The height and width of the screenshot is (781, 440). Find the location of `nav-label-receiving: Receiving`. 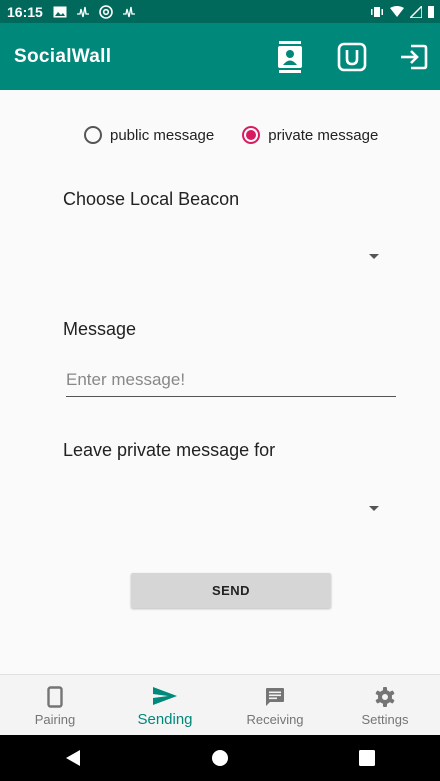

nav-label-receiving: Receiving is located at coordinates (275, 719).